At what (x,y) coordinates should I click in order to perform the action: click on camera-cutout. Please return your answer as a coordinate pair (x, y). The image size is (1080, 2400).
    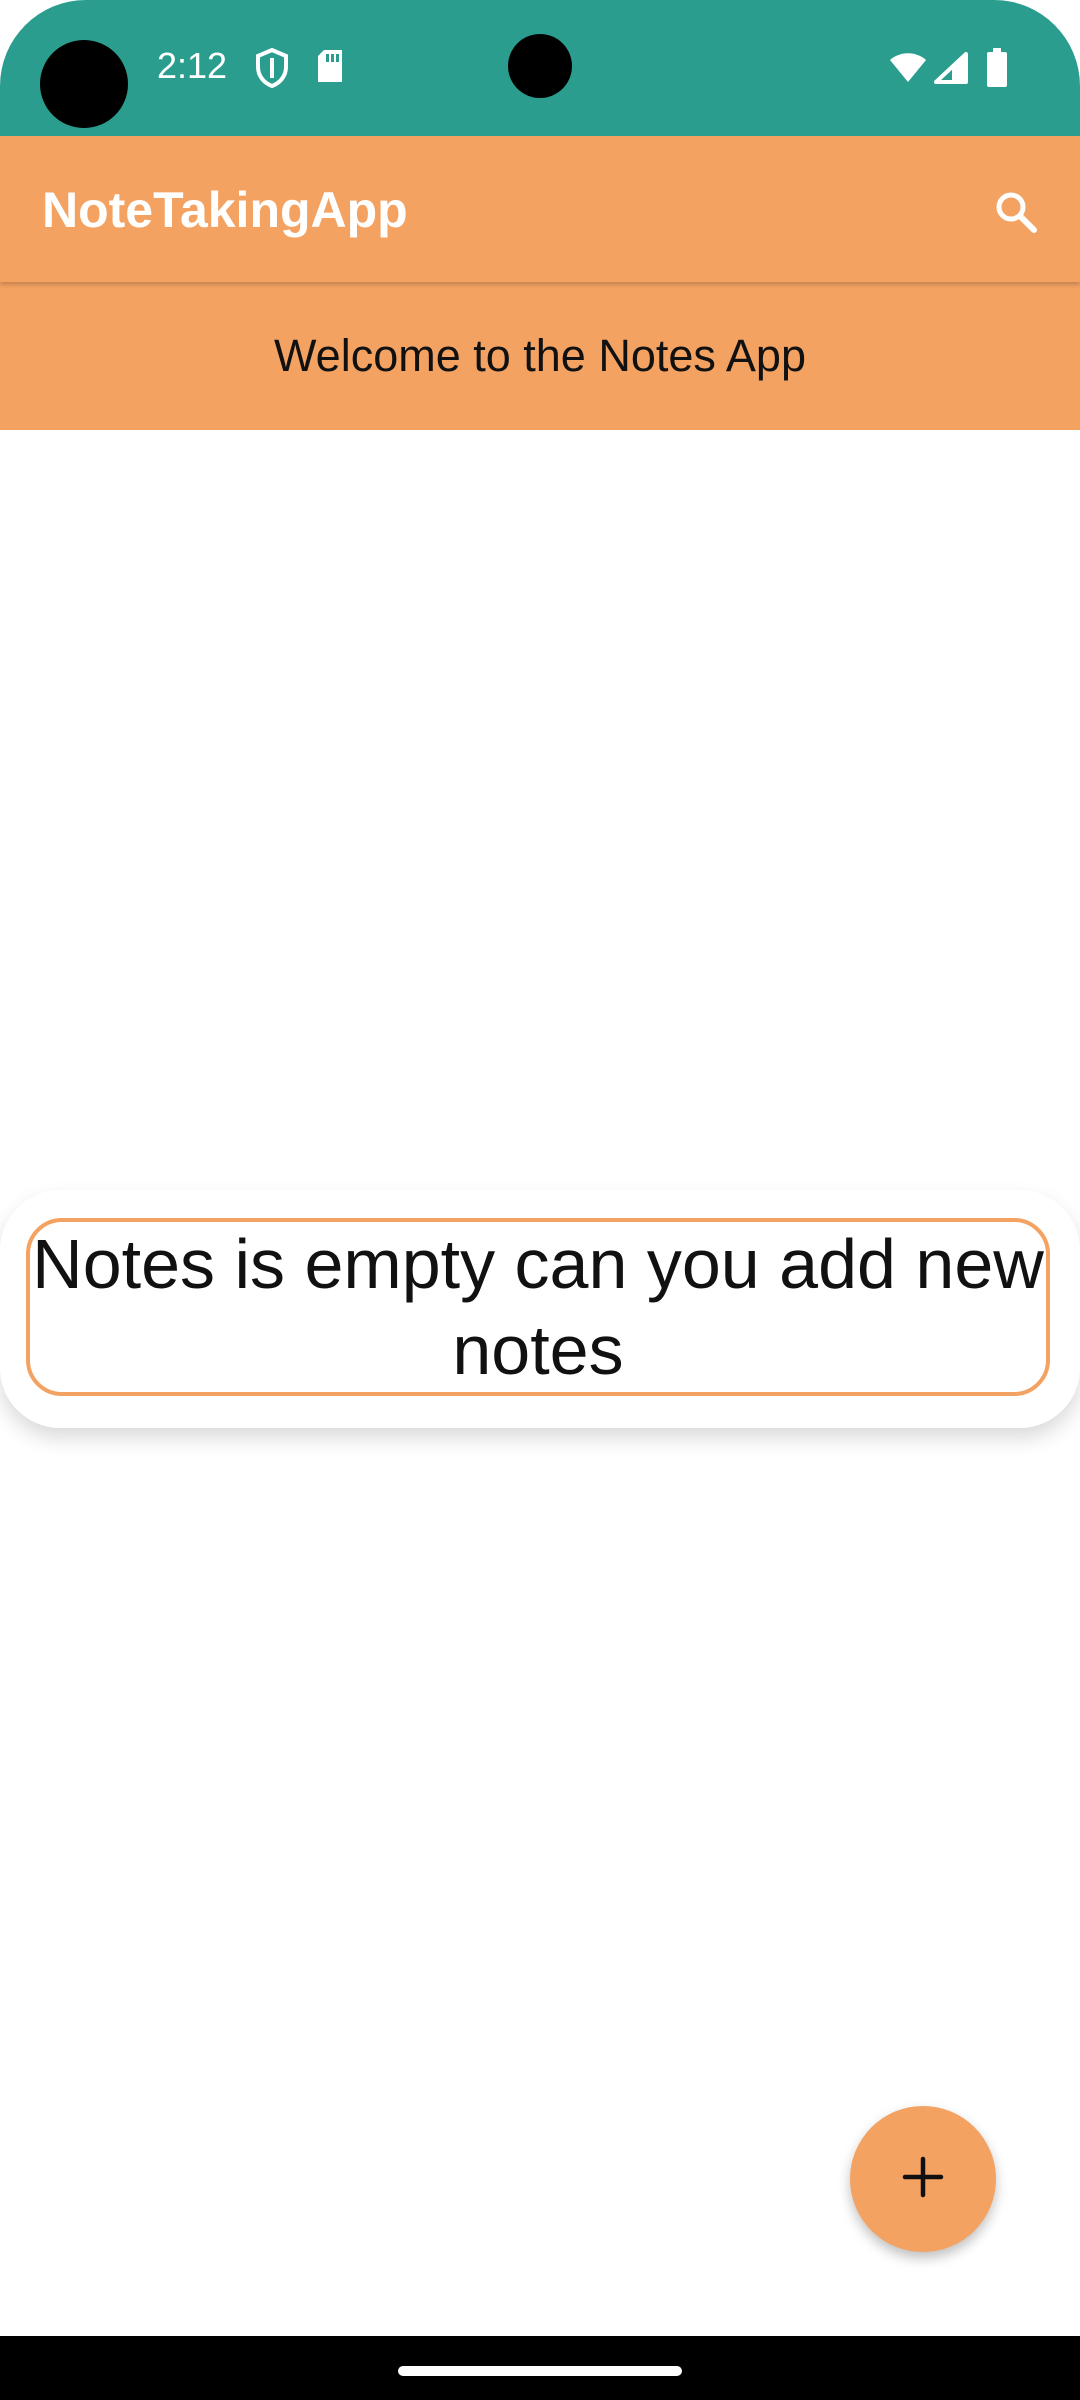
    Looking at the image, I should click on (84, 84).